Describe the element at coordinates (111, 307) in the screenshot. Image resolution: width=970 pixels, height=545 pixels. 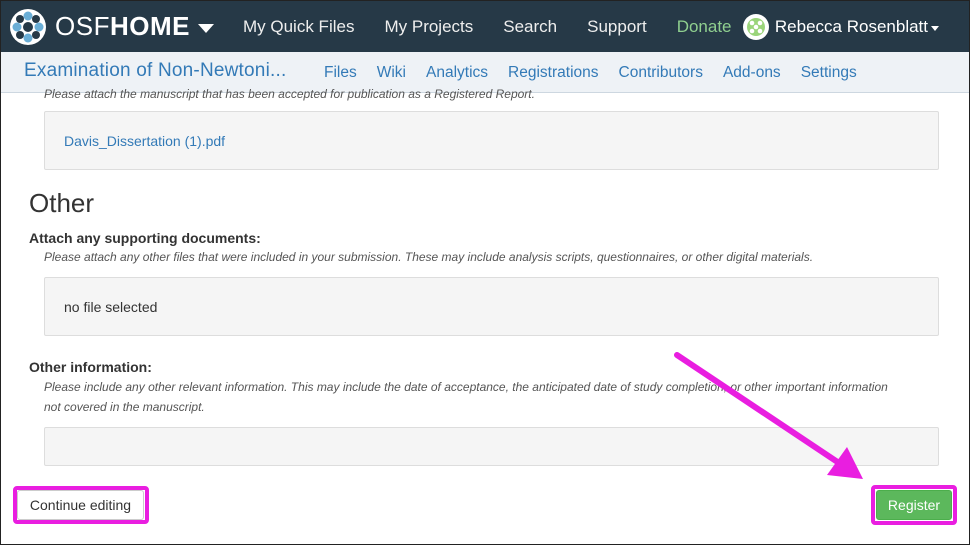
I see `supporting-docs-value: no file selected` at that location.